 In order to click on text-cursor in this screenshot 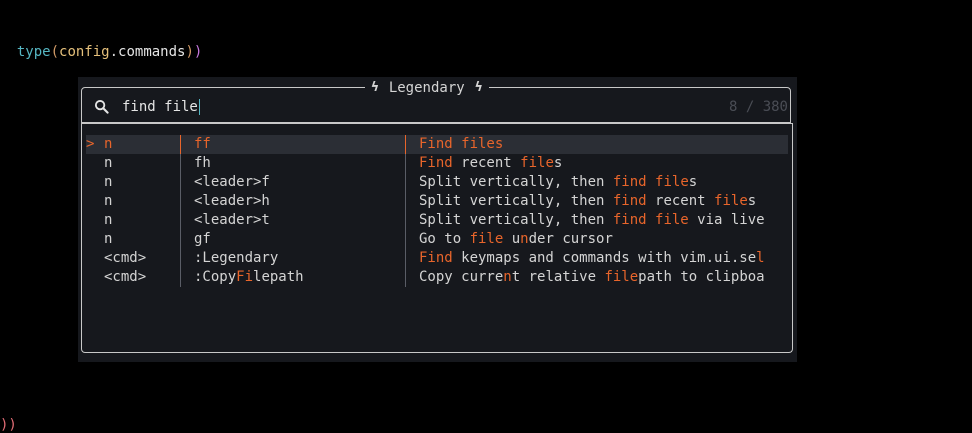, I will do `click(199, 107)`.